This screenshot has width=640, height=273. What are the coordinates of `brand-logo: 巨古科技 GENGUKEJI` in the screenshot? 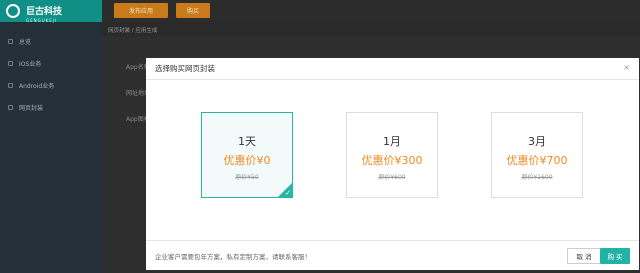 It's located at (51, 11).